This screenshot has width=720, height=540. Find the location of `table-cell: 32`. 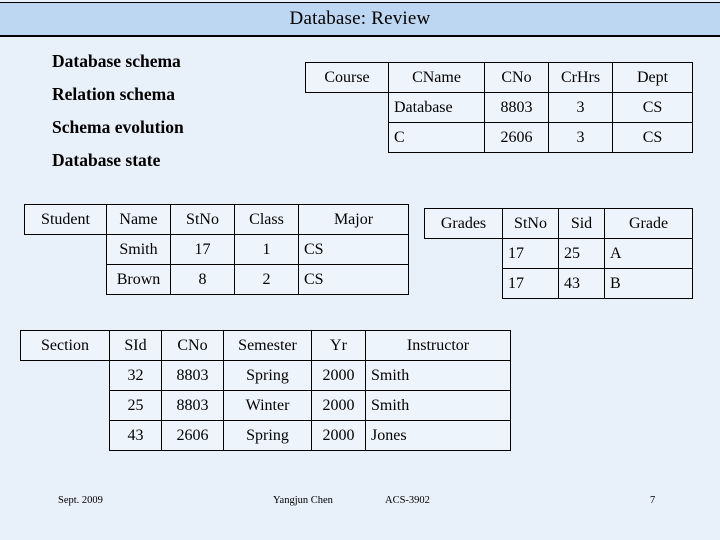

table-cell: 32 is located at coordinates (135, 375).